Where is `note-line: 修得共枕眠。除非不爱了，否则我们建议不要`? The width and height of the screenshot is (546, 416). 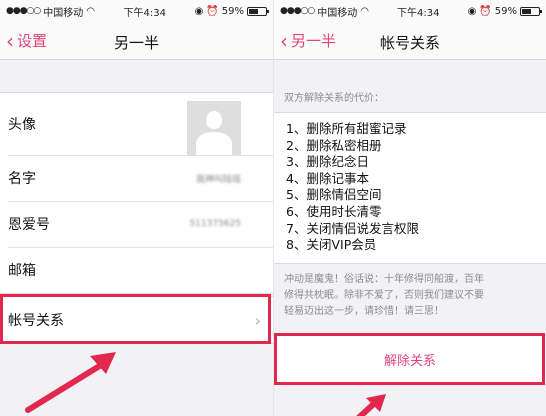 note-line: 修得共枕眠。除非不爱了，否则我们建议不要 is located at coordinates (384, 295).